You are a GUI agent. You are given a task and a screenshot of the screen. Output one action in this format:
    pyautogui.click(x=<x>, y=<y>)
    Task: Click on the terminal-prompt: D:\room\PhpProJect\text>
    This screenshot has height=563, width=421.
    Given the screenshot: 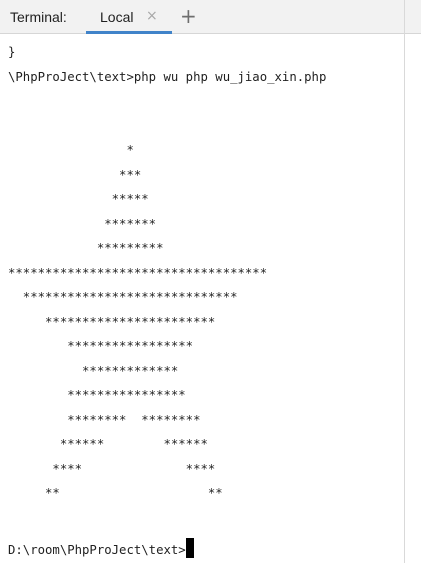 What is the action you would take?
    pyautogui.click(x=97, y=550)
    